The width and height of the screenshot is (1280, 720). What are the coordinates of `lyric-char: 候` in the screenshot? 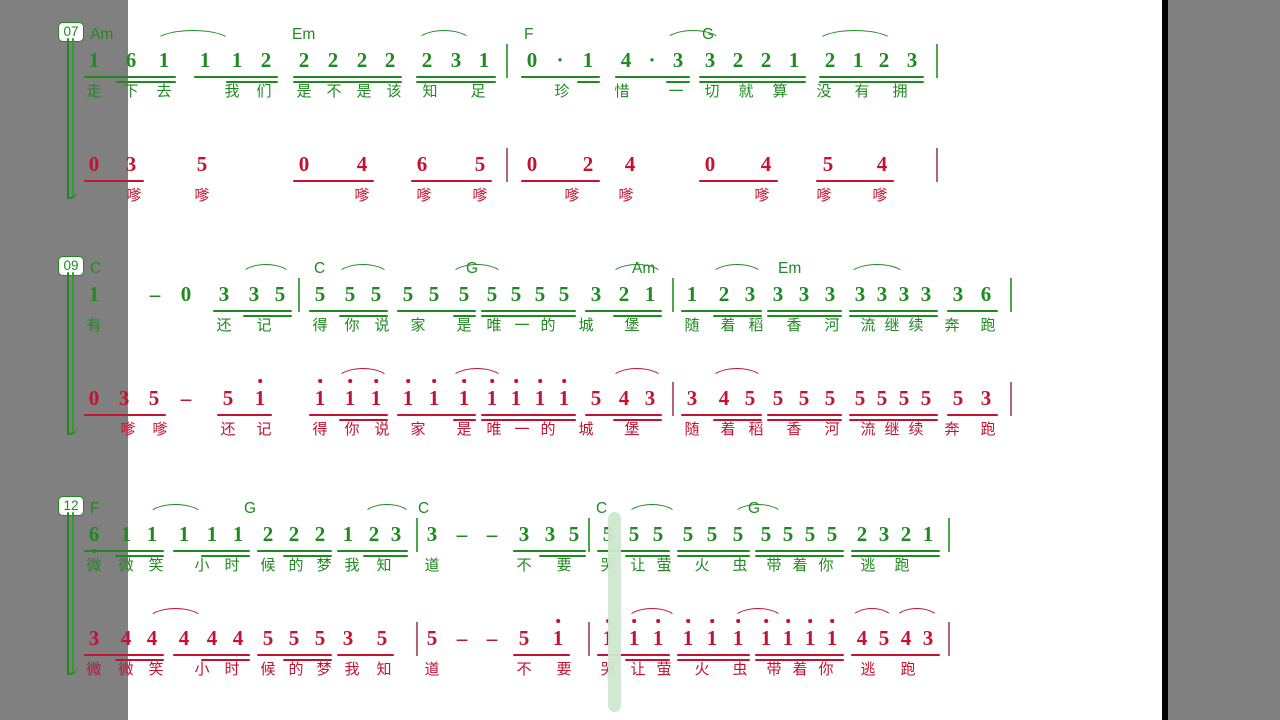 It's located at (268, 565).